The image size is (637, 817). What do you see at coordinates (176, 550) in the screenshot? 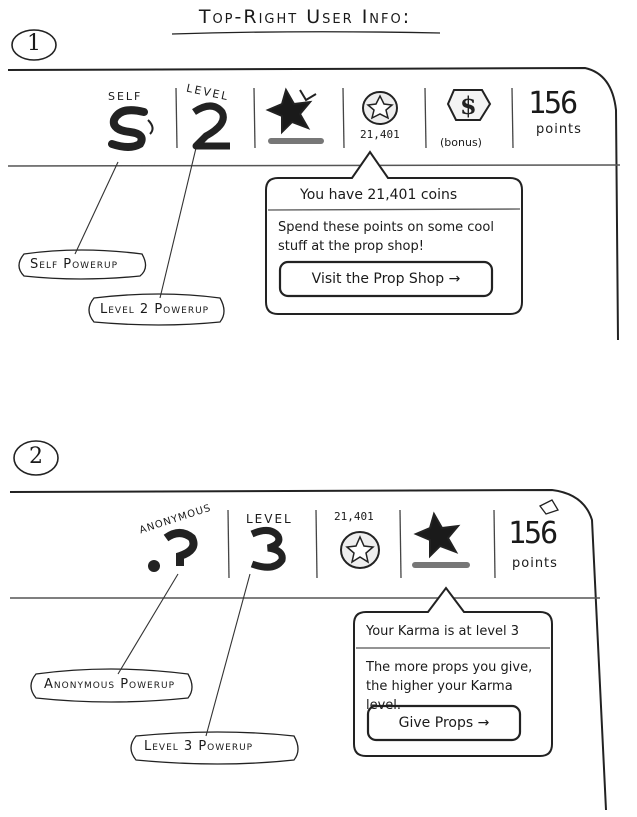
I see `anonymous-powerup-icon` at bounding box center [176, 550].